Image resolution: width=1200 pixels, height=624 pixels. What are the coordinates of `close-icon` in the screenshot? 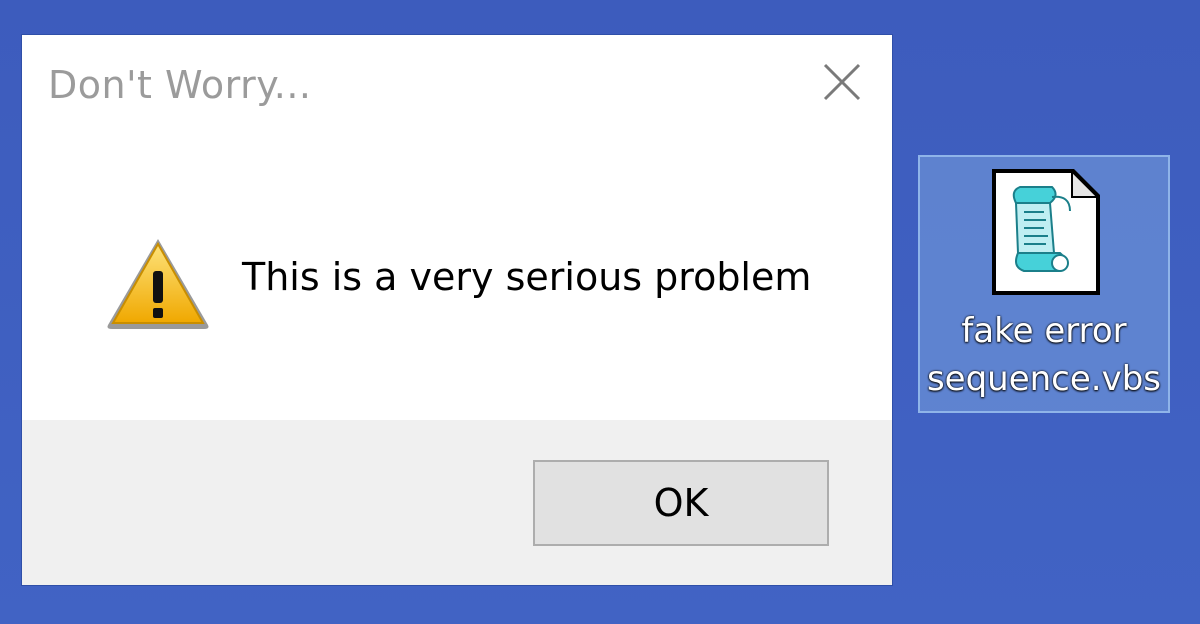 It's located at (842, 82).